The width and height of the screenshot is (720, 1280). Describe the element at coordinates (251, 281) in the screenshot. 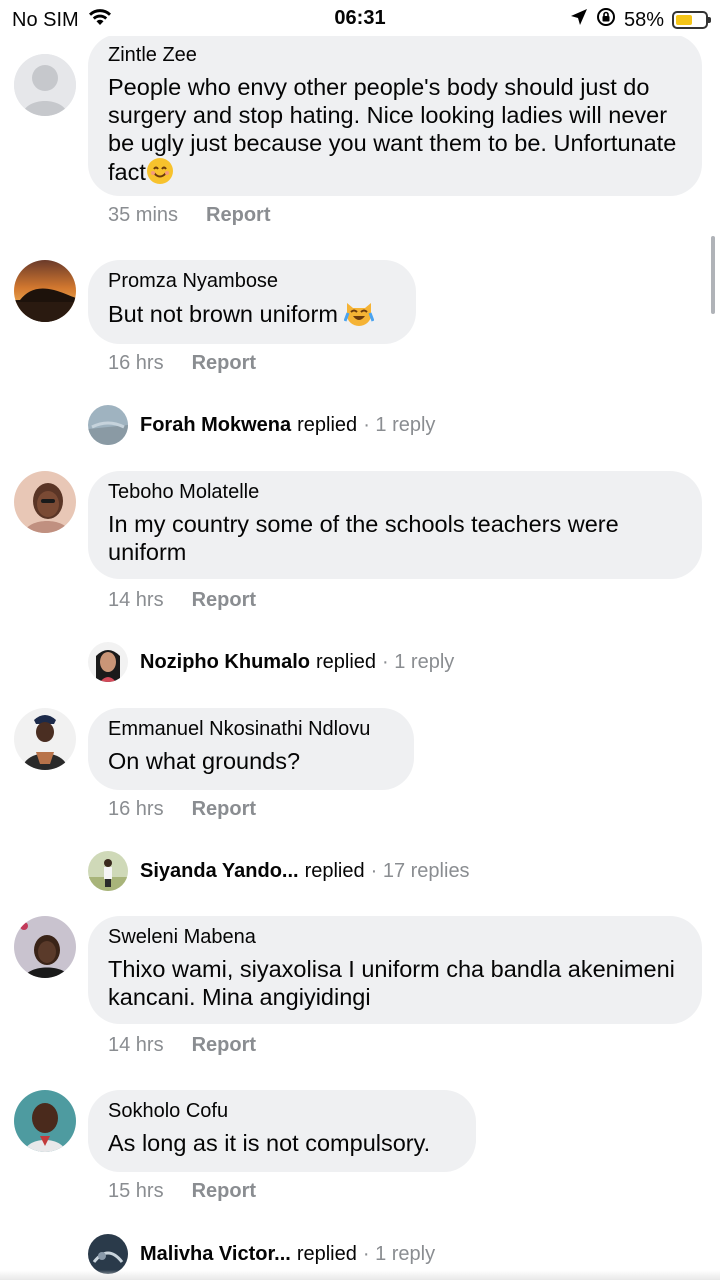

I see `comment-author: Promza Nyambose` at that location.